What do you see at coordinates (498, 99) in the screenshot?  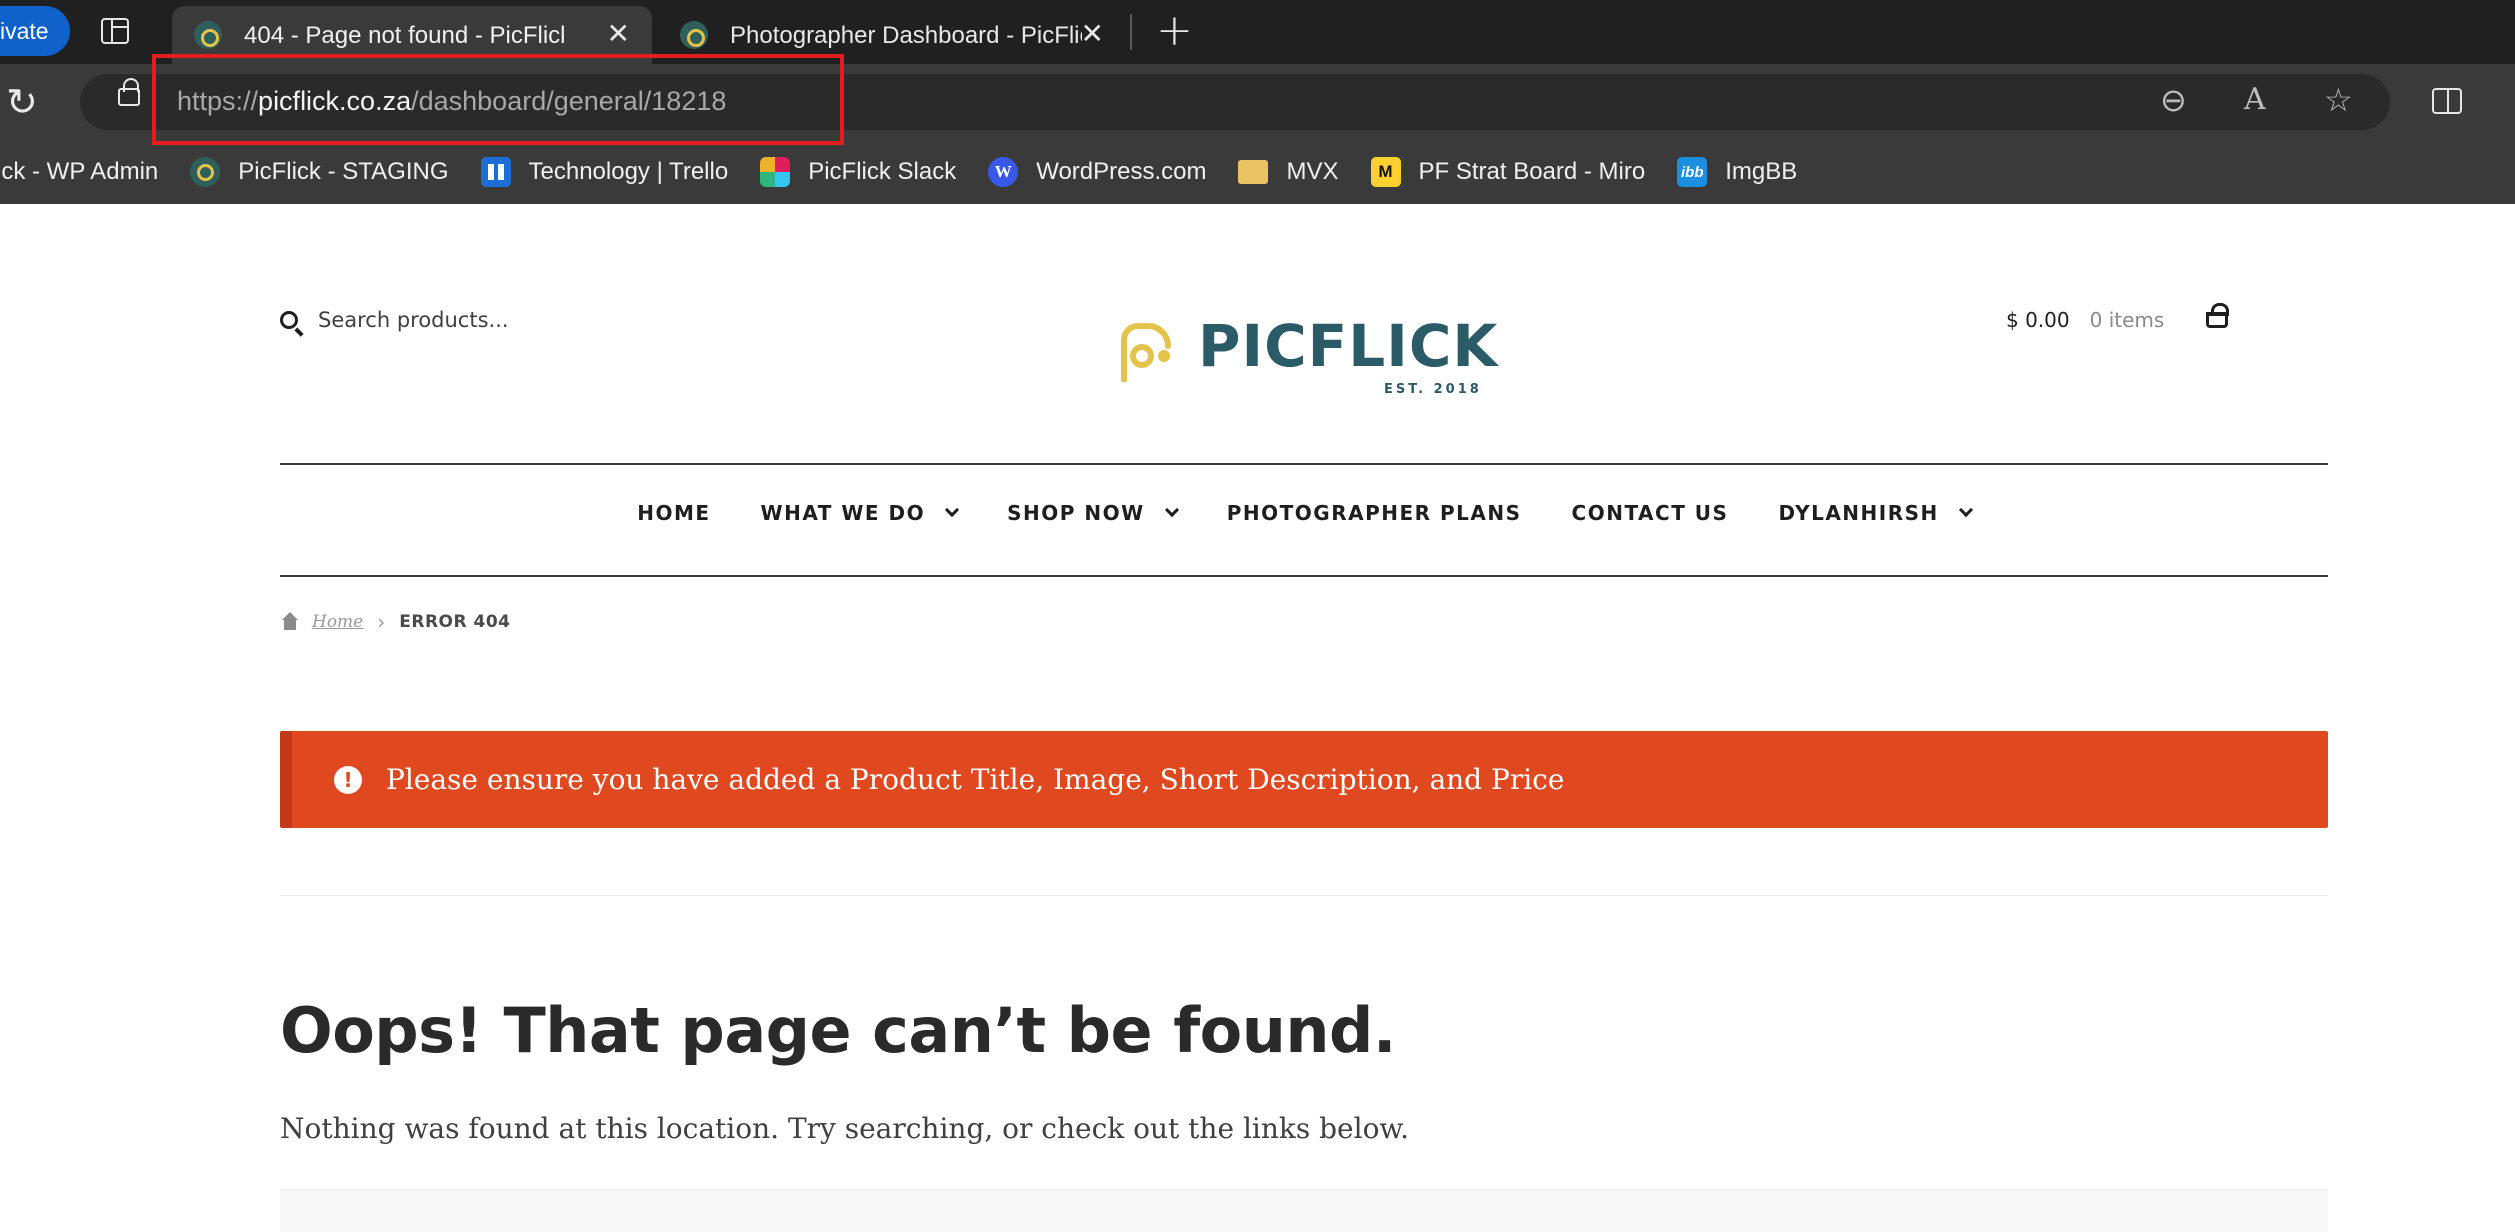 I see `url-highlight-annotation` at bounding box center [498, 99].